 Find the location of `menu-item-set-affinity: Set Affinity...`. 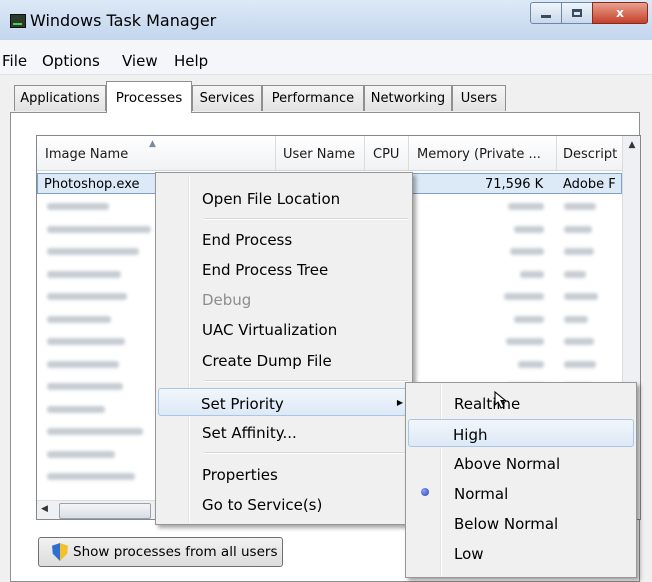

menu-item-set-affinity: Set Affinity... is located at coordinates (284, 432).